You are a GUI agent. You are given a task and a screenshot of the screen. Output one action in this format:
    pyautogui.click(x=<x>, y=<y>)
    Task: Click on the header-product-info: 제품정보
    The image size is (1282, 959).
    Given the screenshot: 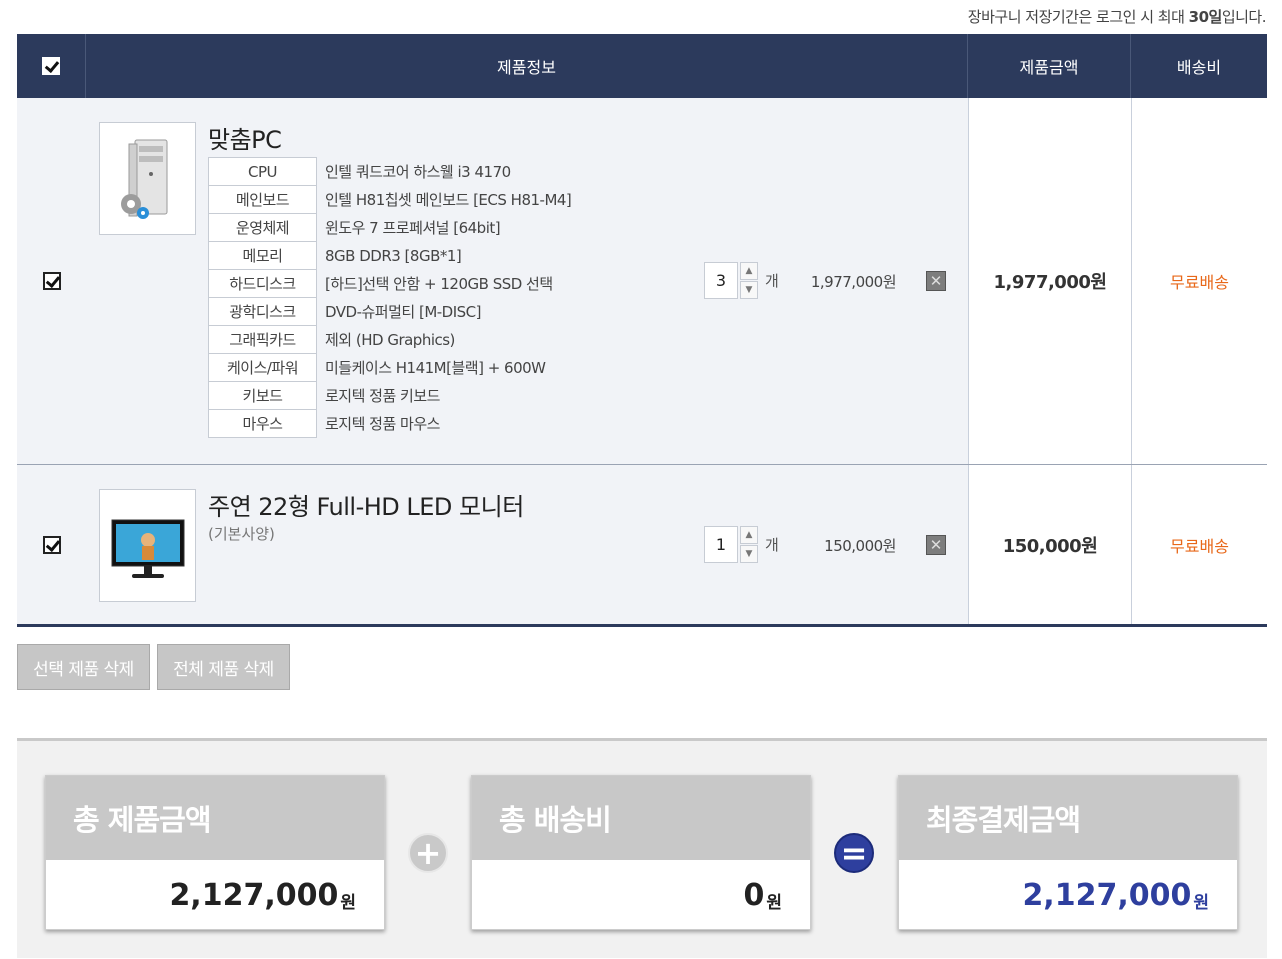 What is the action you would take?
    pyautogui.click(x=527, y=66)
    